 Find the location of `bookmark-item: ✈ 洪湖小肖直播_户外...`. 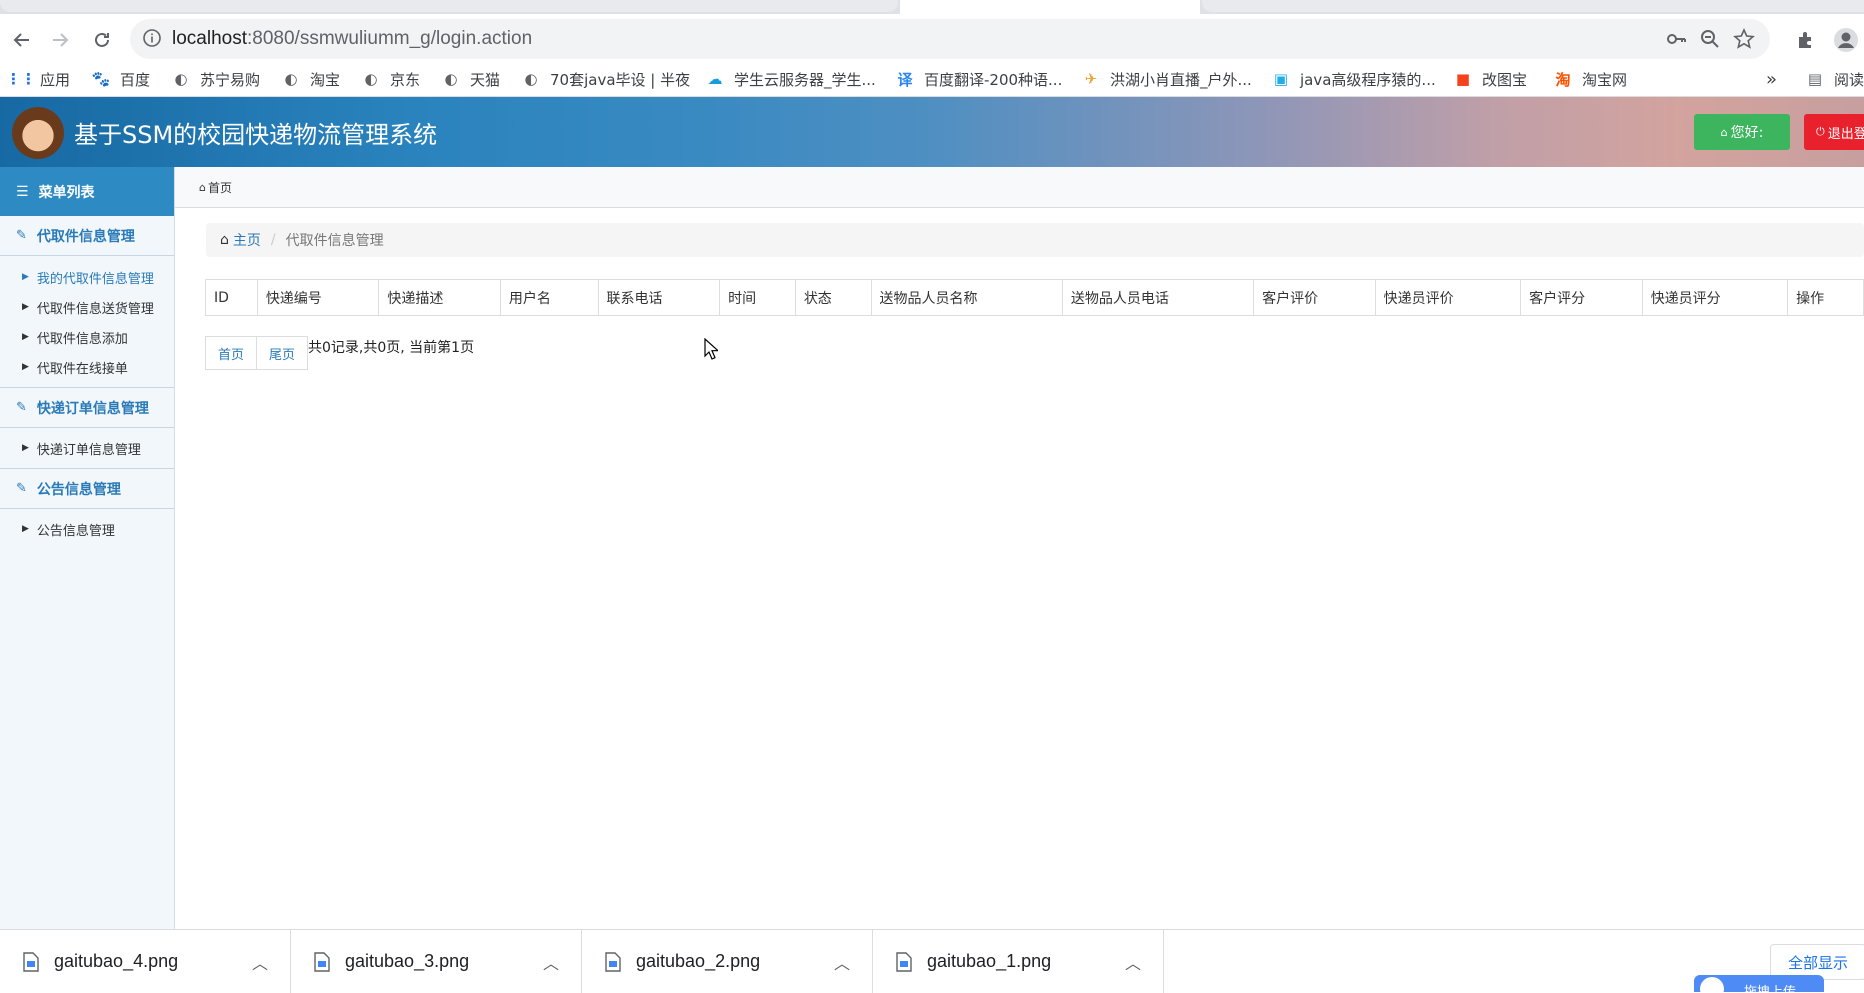

bookmark-item: ✈ 洪湖小肖直播_户外... is located at coordinates (1167, 79).